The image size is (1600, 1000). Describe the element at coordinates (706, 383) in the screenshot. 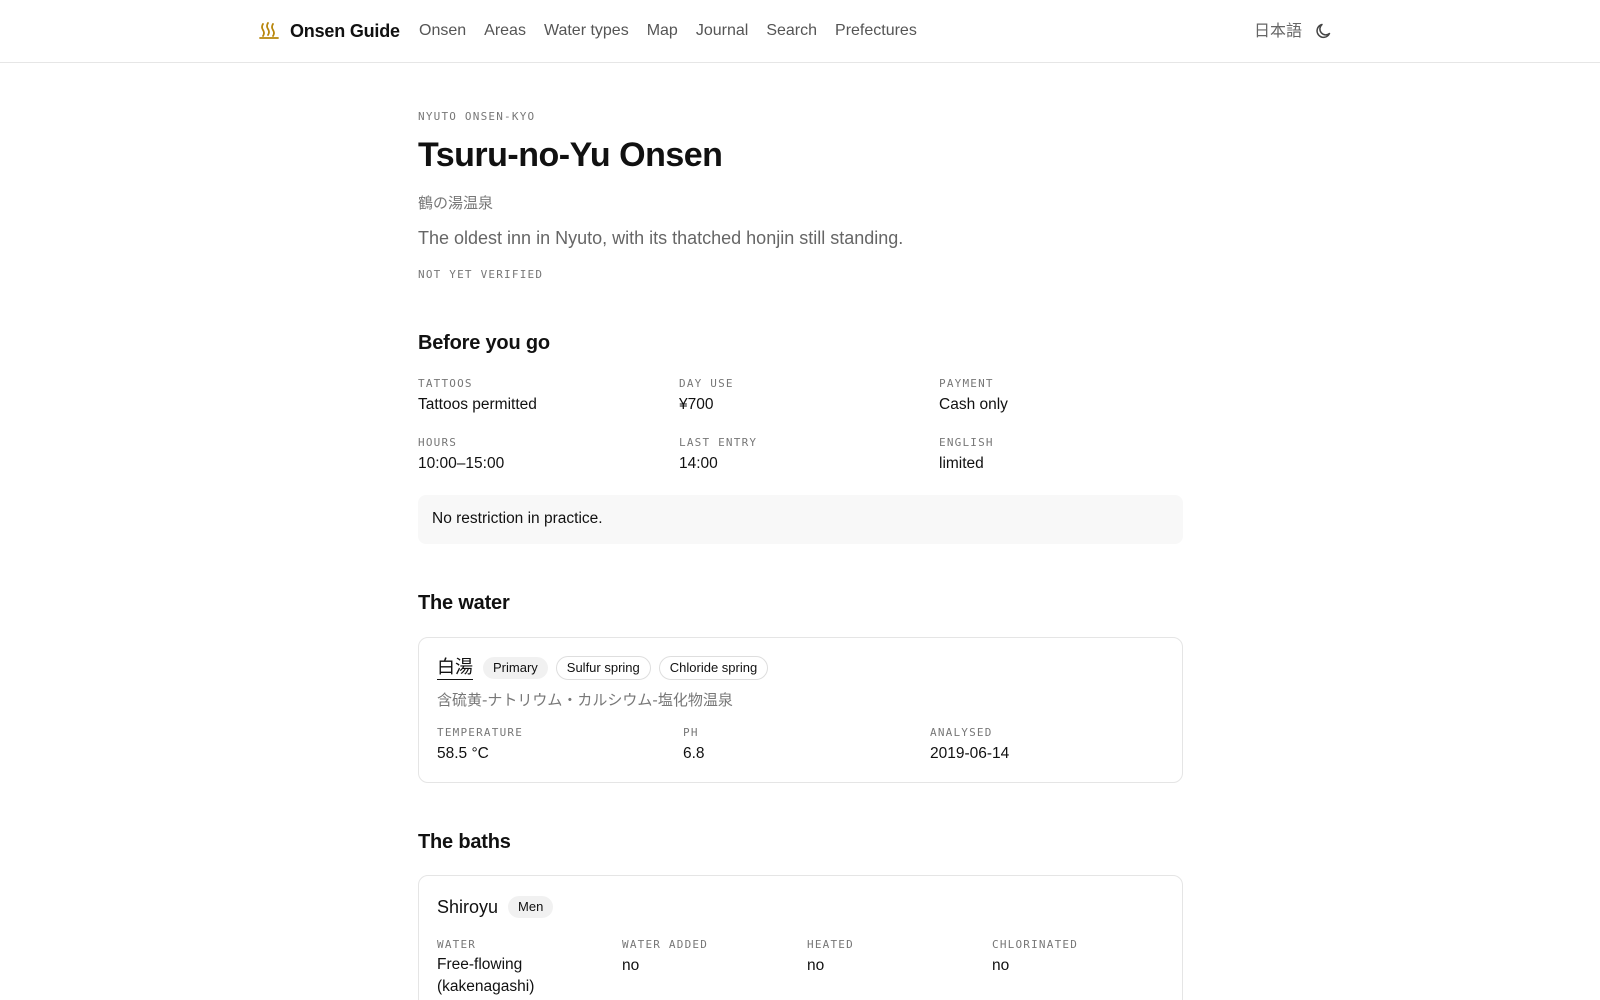

I see `fact-label: DAY USE` at that location.